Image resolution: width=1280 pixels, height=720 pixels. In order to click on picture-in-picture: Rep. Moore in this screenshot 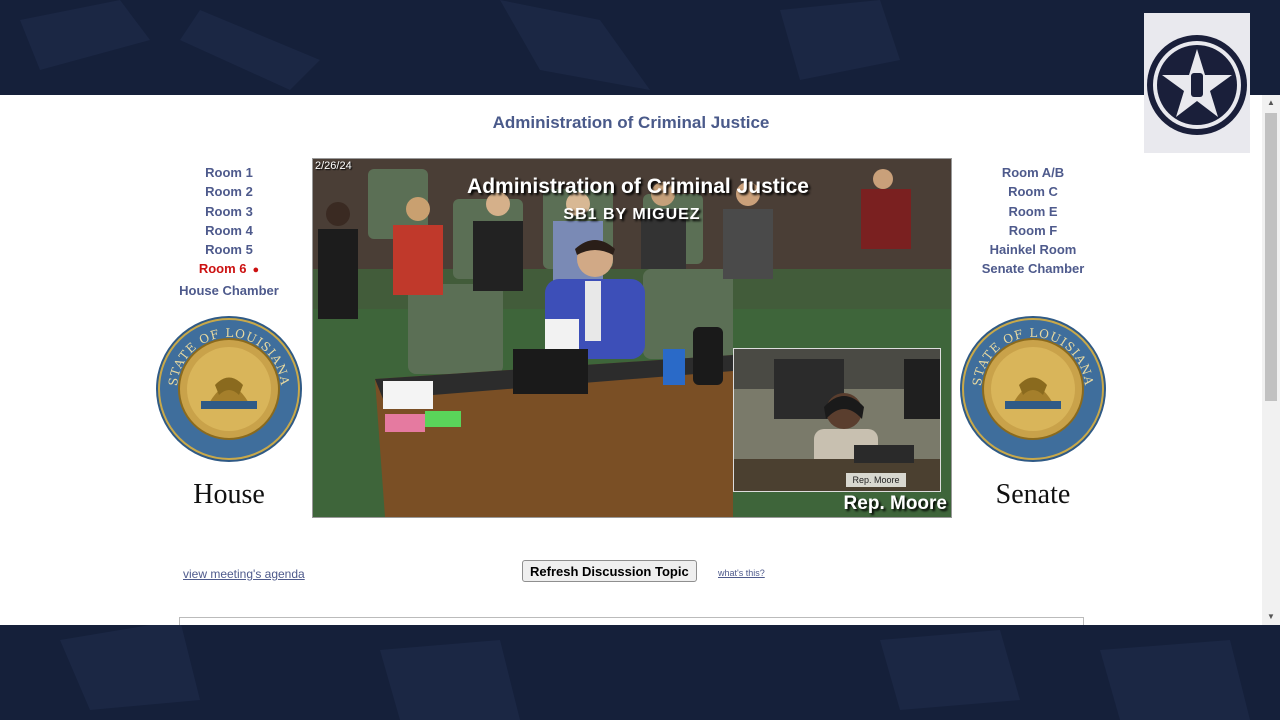, I will do `click(837, 420)`.